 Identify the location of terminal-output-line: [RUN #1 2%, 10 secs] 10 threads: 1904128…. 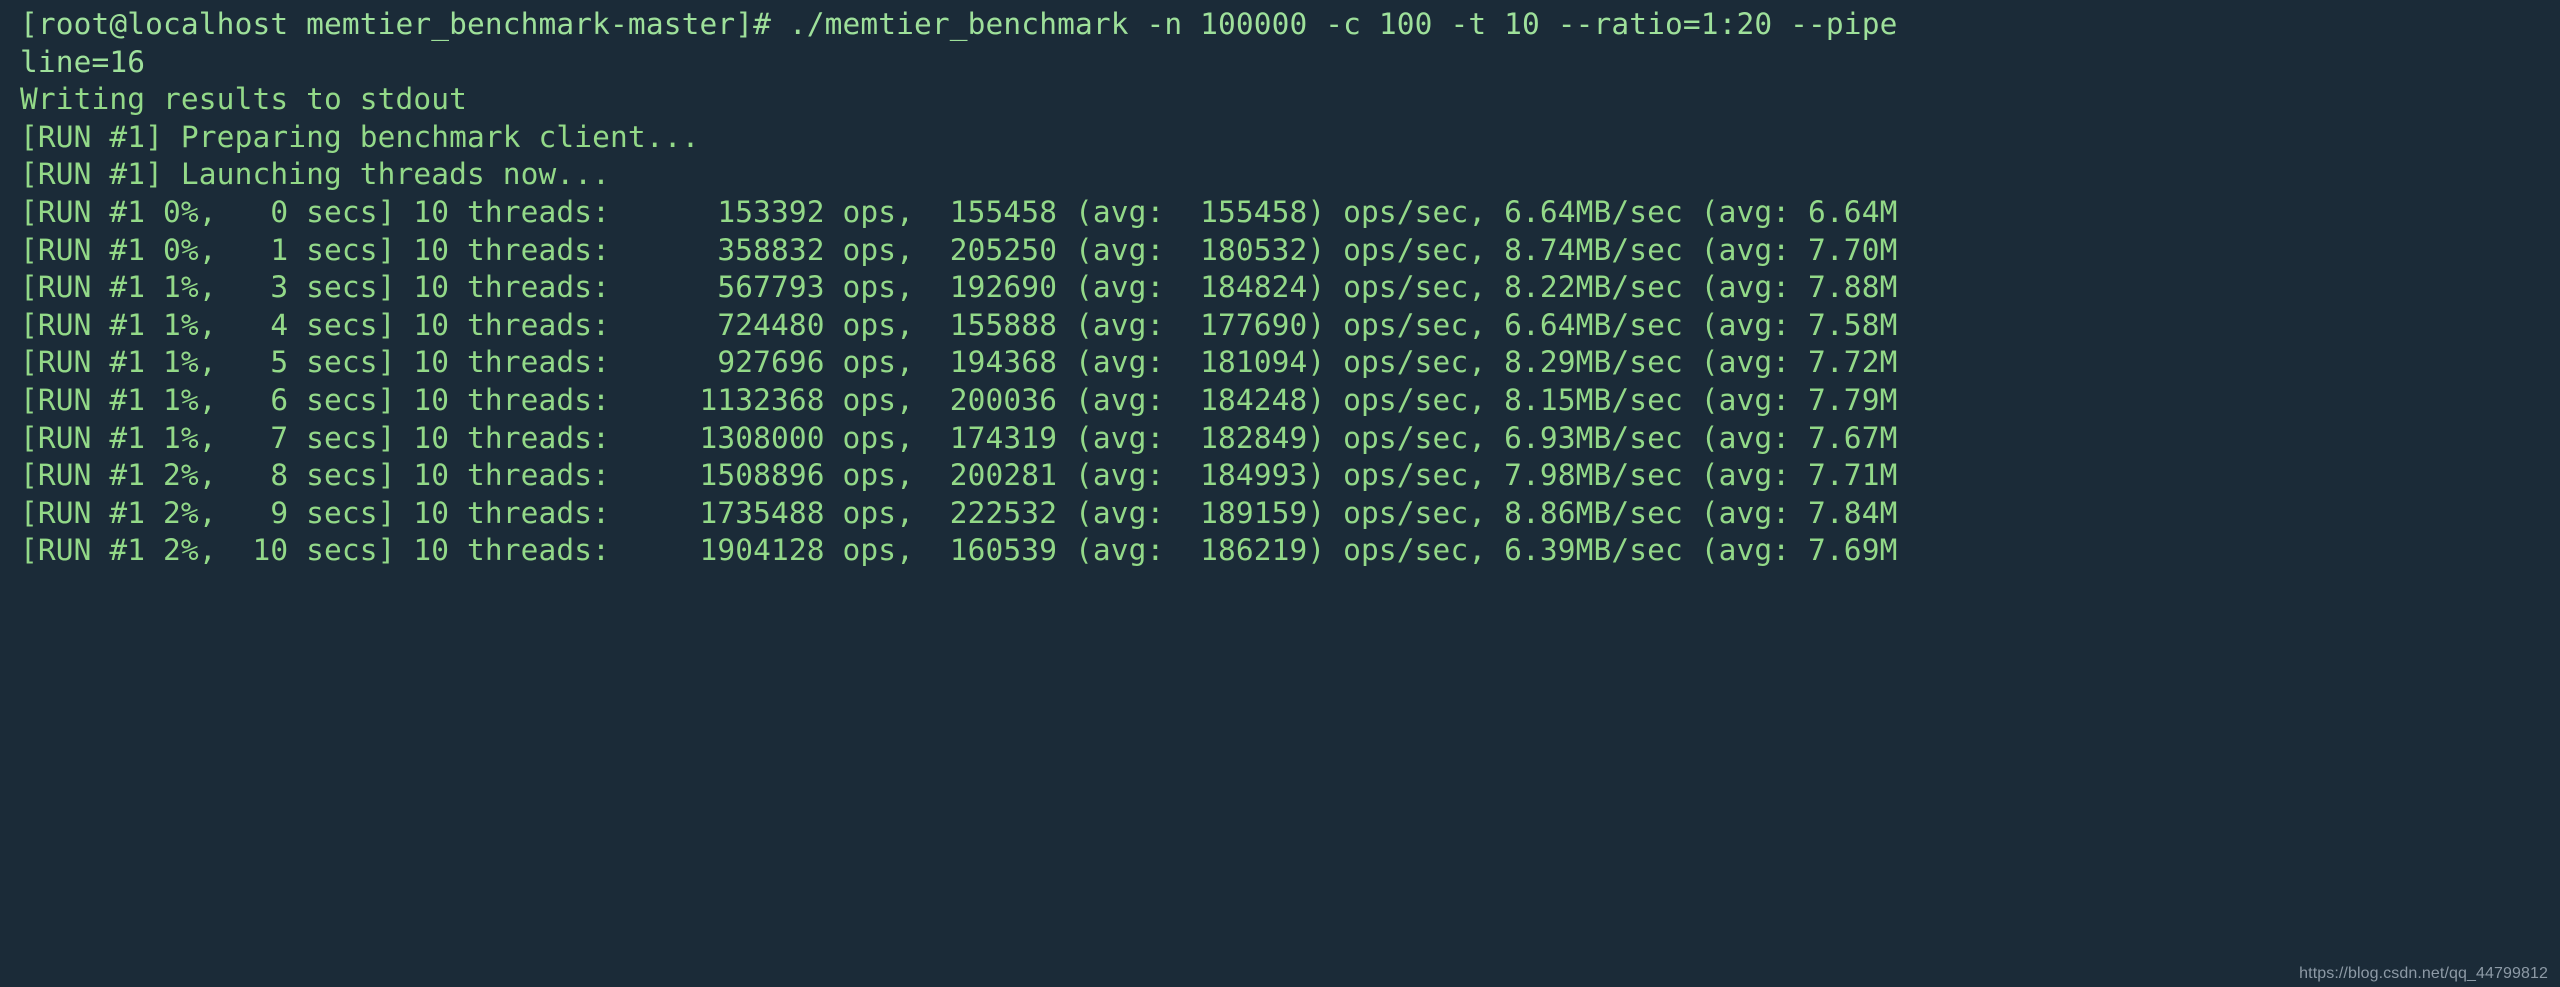
(959, 550).